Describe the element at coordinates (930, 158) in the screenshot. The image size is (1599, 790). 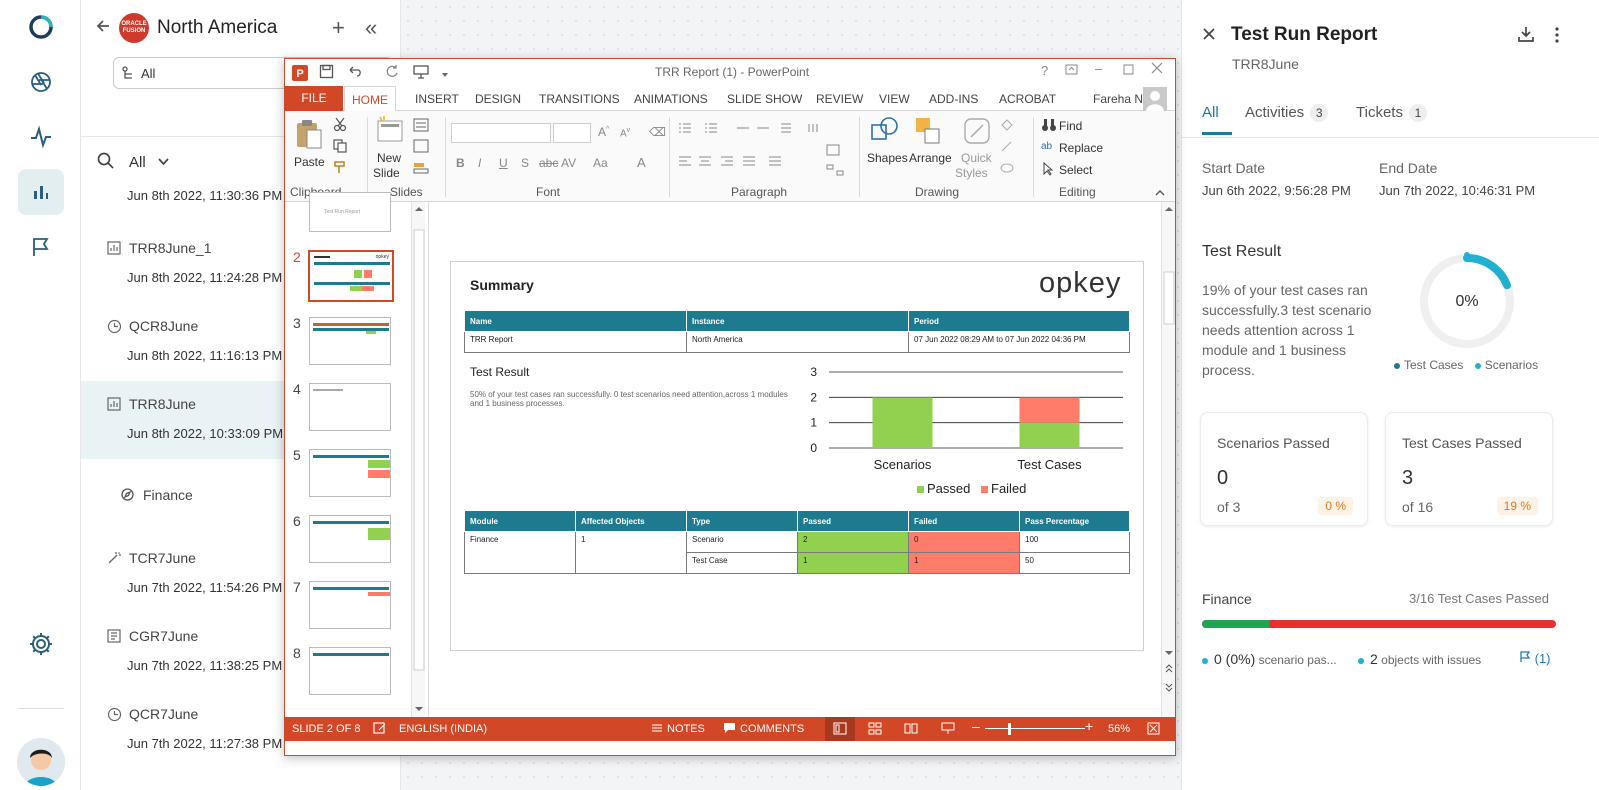
I see `arrange-button: Arrange` at that location.